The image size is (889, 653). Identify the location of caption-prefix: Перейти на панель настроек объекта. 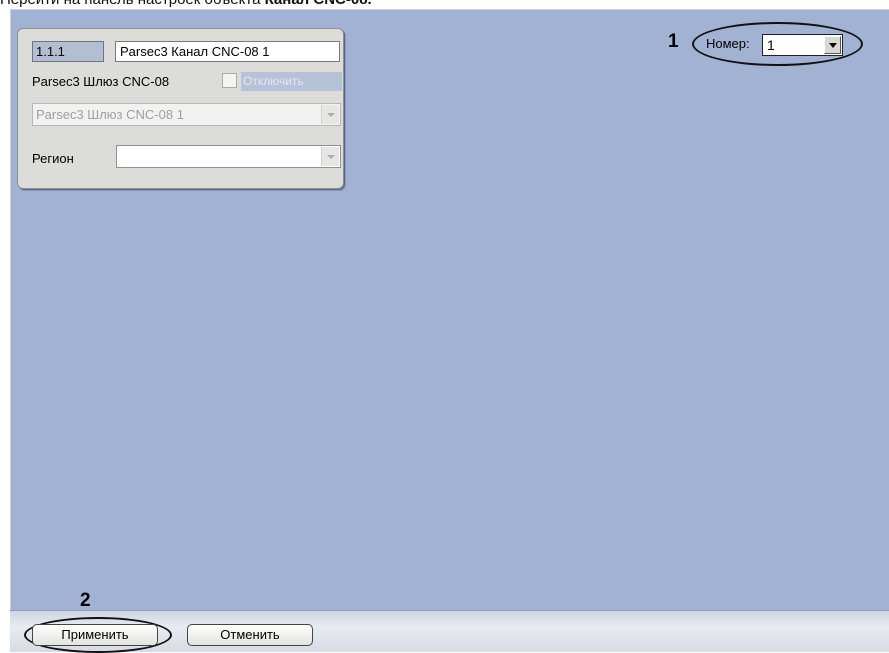
(132, 4).